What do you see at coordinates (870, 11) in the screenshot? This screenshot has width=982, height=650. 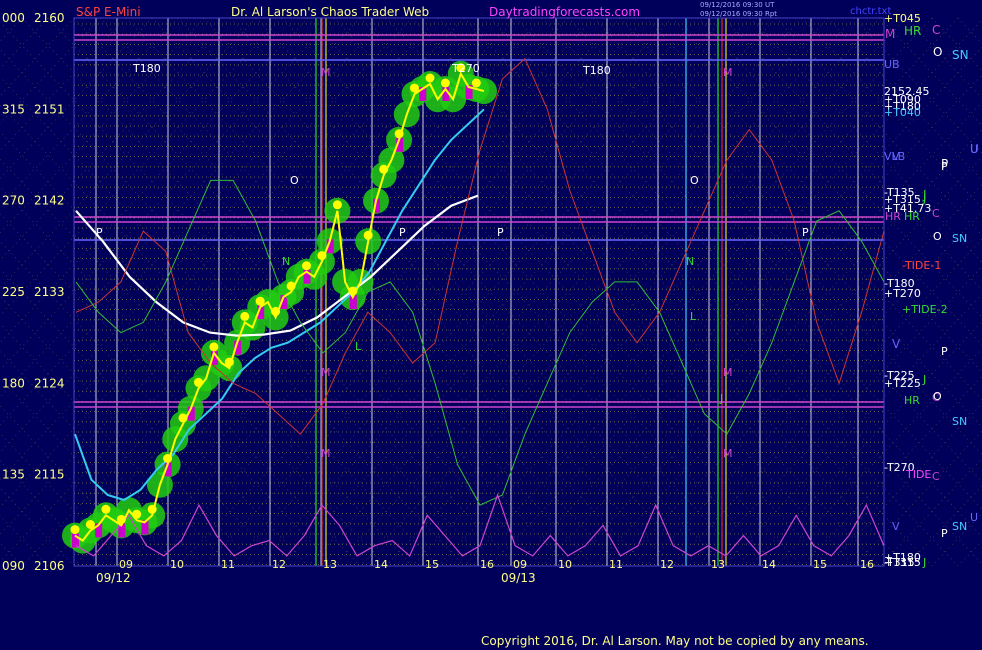 I see `header-corner: chctr.txt` at bounding box center [870, 11].